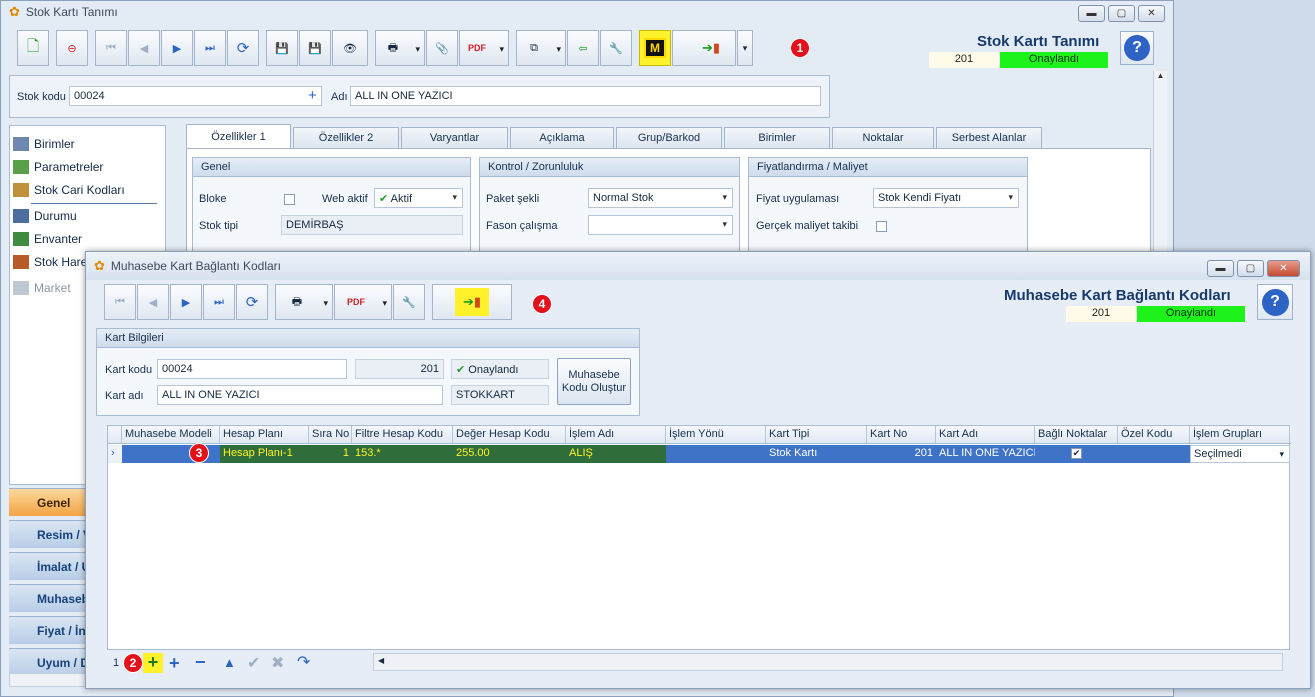 This screenshot has height=697, width=1315. What do you see at coordinates (171, 434) in the screenshot?
I see `col-muhasebe-modeli: Muhasebe Modeli` at bounding box center [171, 434].